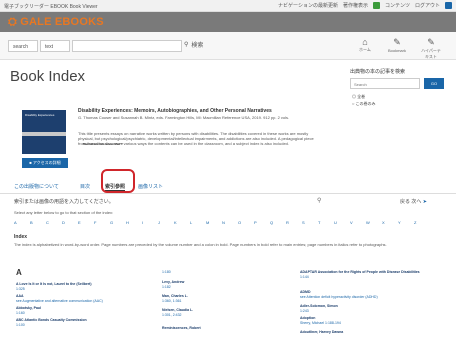  What do you see at coordinates (15, 222) in the screenshot?
I see `letter-link-a: A` at bounding box center [15, 222].